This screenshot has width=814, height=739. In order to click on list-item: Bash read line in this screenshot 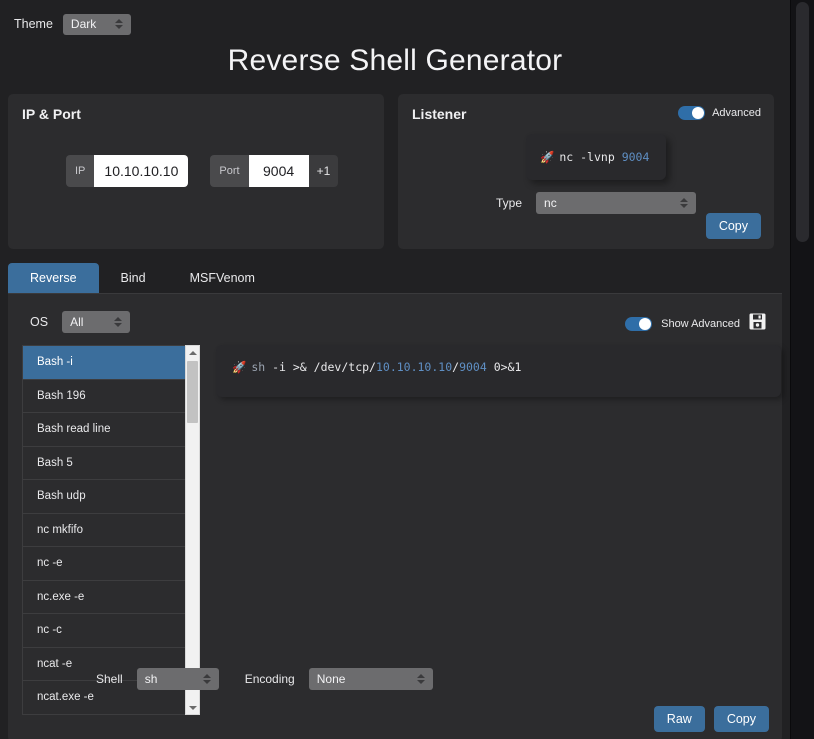, I will do `click(104, 430)`.